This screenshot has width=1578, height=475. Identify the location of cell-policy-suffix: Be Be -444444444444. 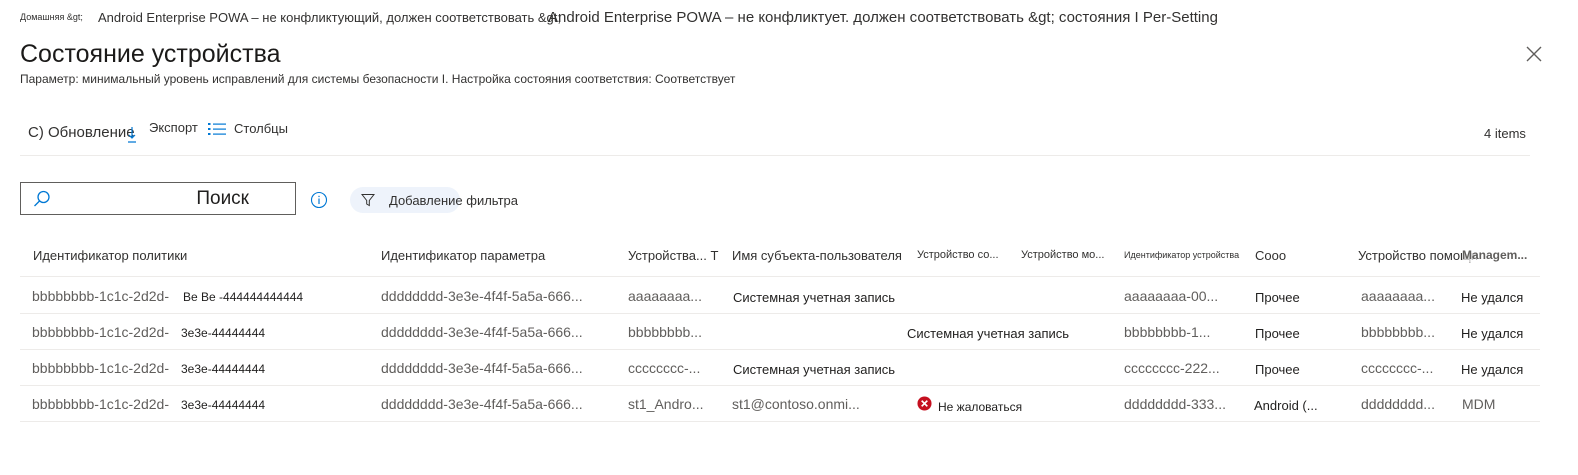
(243, 297).